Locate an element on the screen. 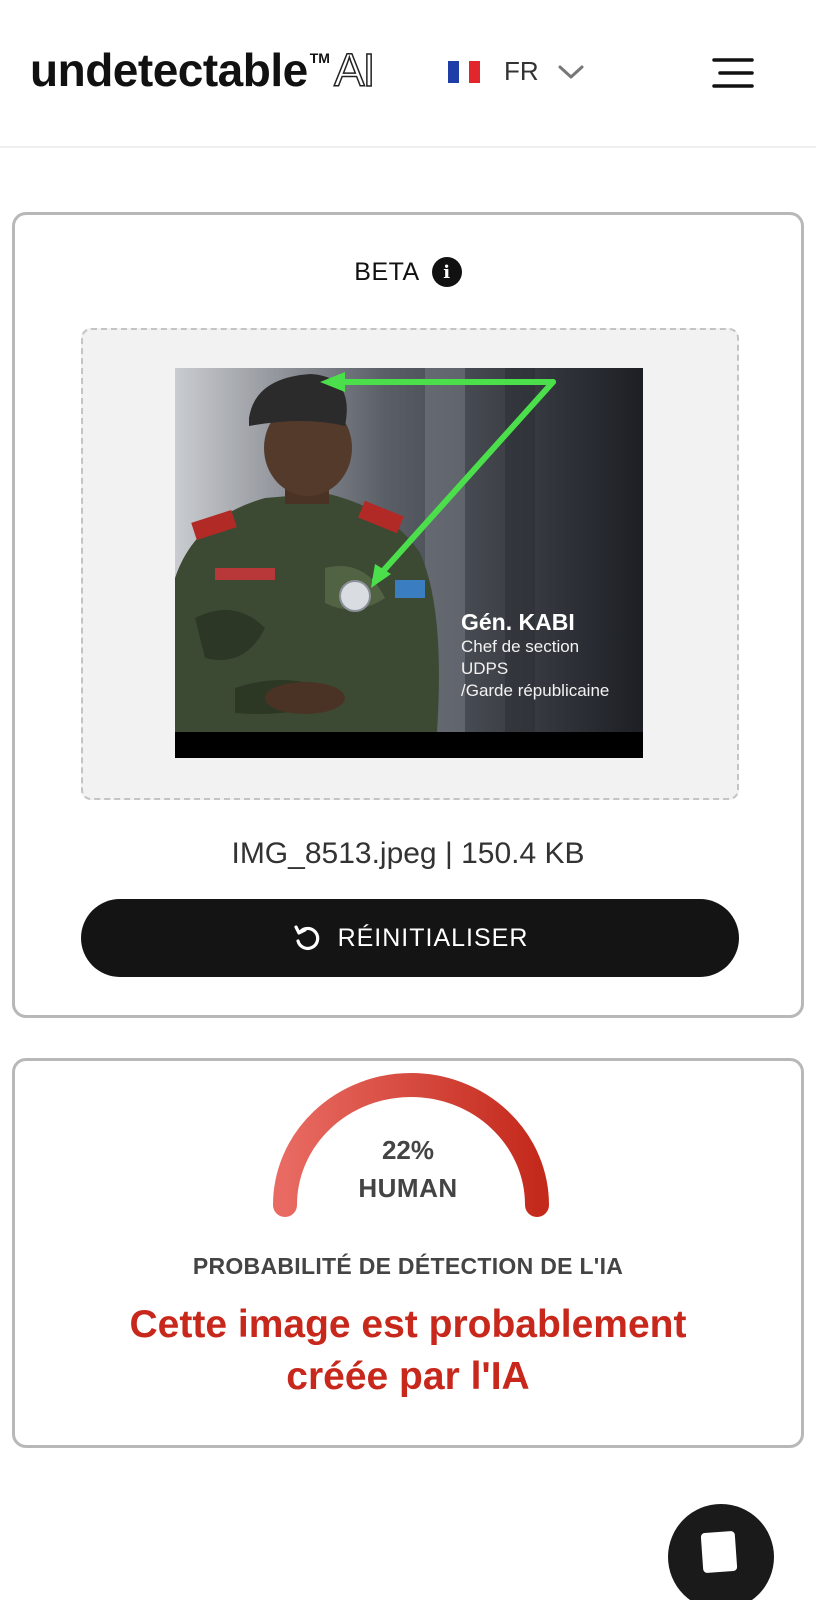 This screenshot has width=816, height=1600. caption-line: Chef de section is located at coordinates (520, 646).